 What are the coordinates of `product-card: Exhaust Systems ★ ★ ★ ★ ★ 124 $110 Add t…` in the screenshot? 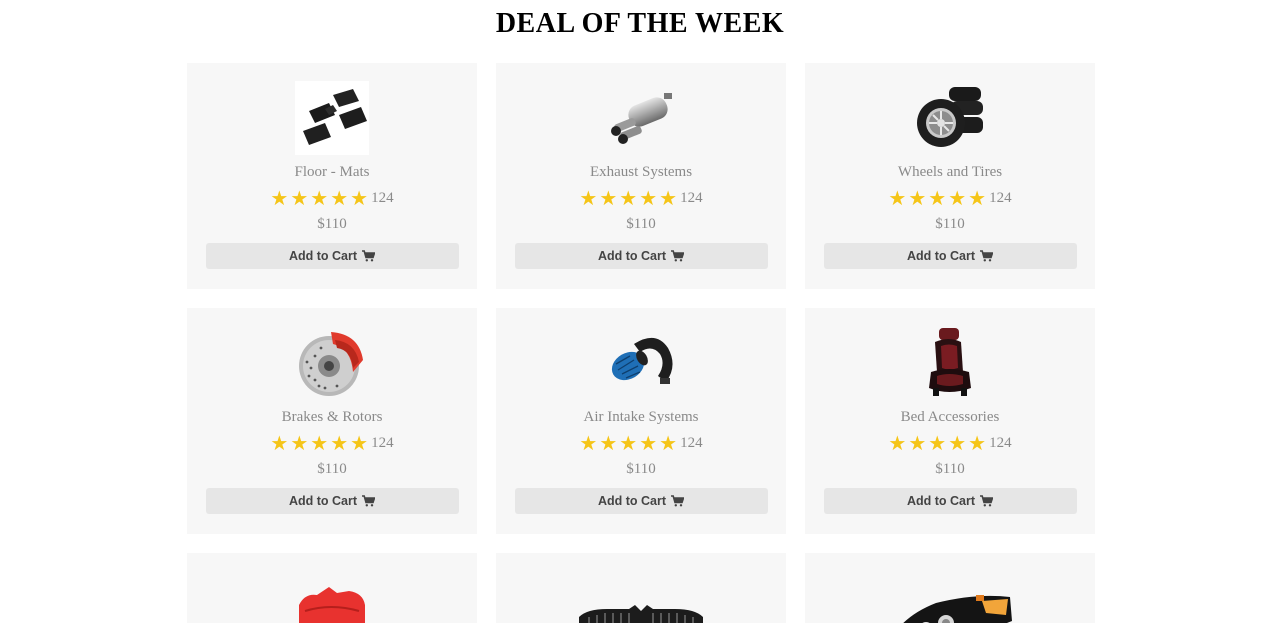 It's located at (641, 176).